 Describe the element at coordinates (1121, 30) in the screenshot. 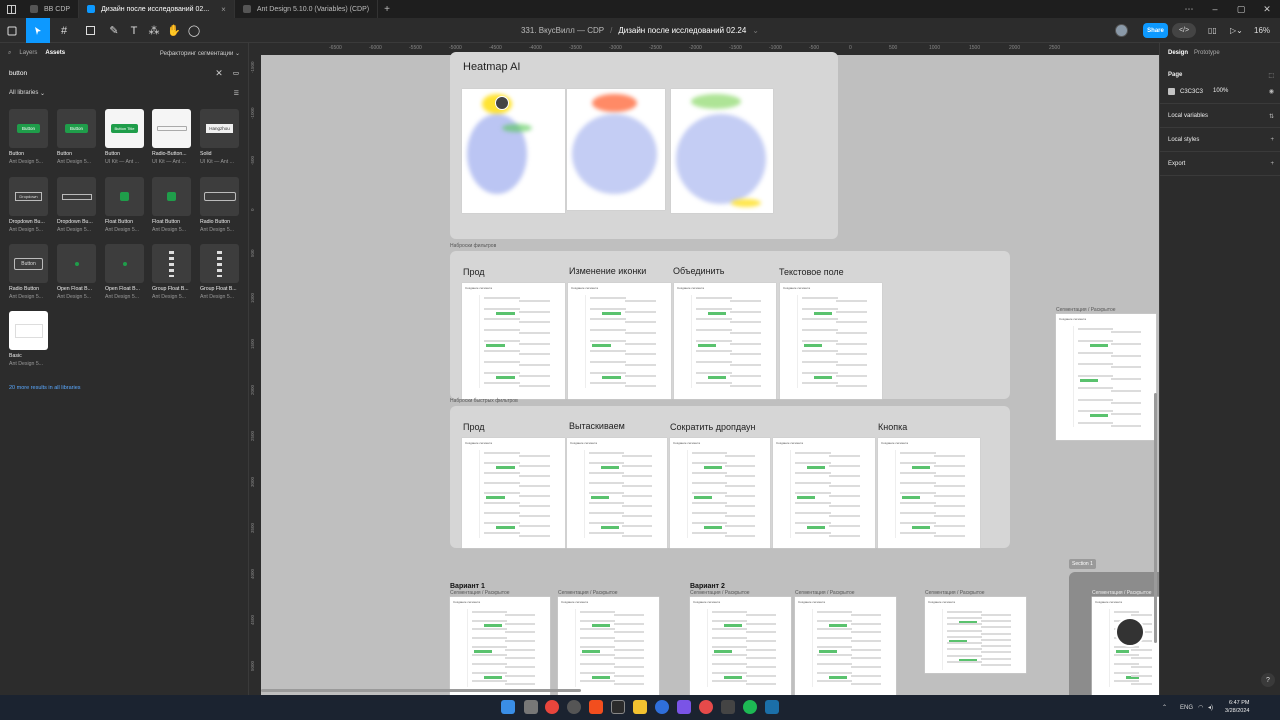

I see `avatar` at that location.